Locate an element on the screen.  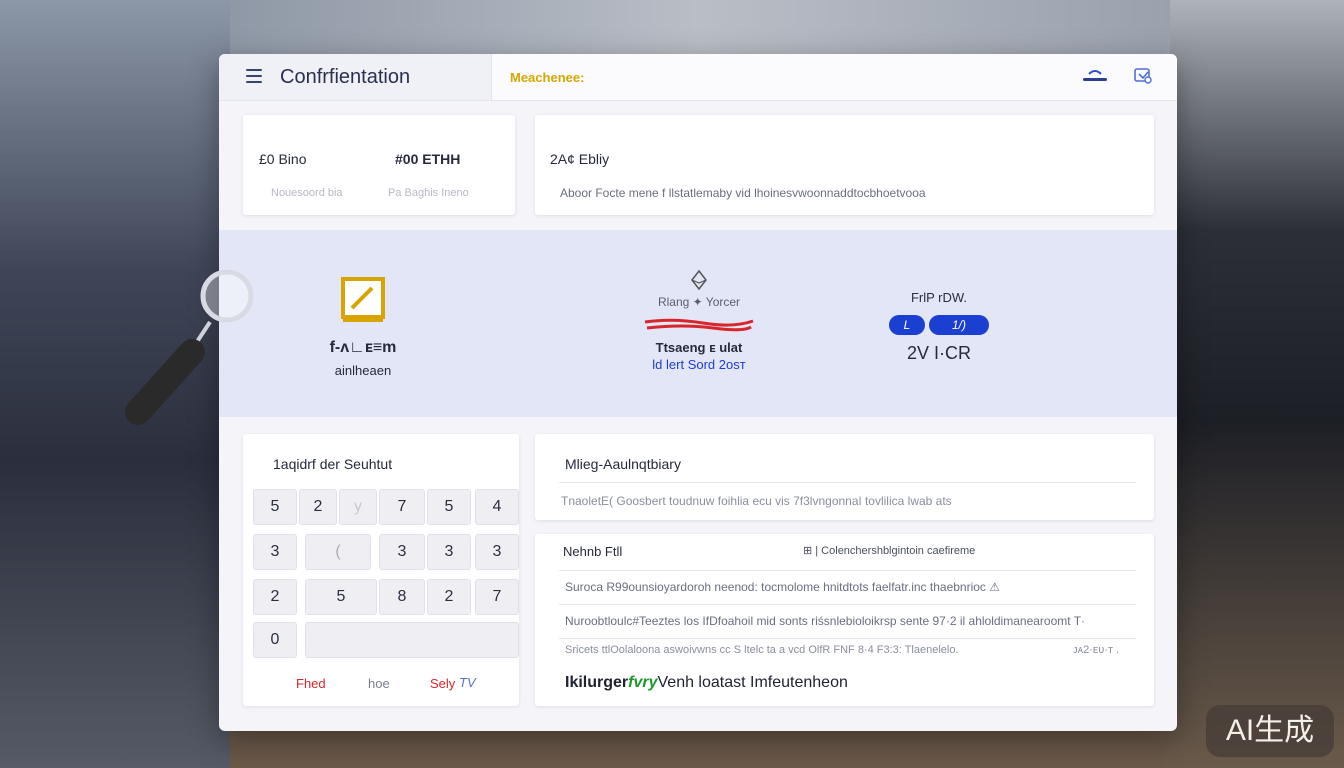
summary-heading: 2A¢ Ebliy is located at coordinates (580, 159).